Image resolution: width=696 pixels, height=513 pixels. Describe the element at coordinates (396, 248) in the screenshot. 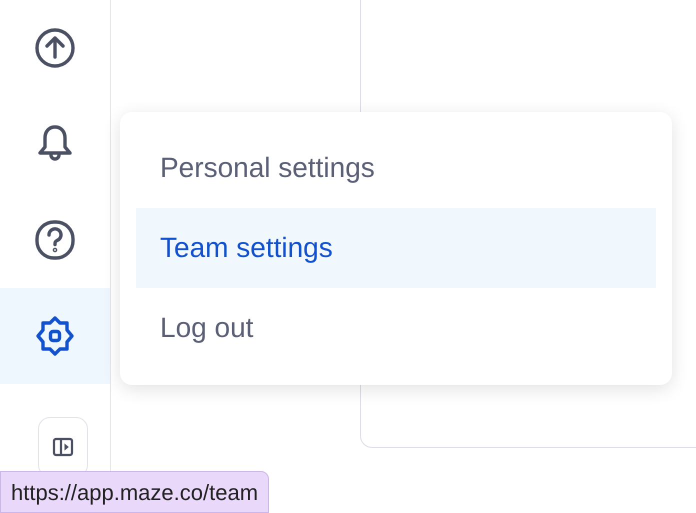

I see `menu-item: Team settings` at that location.